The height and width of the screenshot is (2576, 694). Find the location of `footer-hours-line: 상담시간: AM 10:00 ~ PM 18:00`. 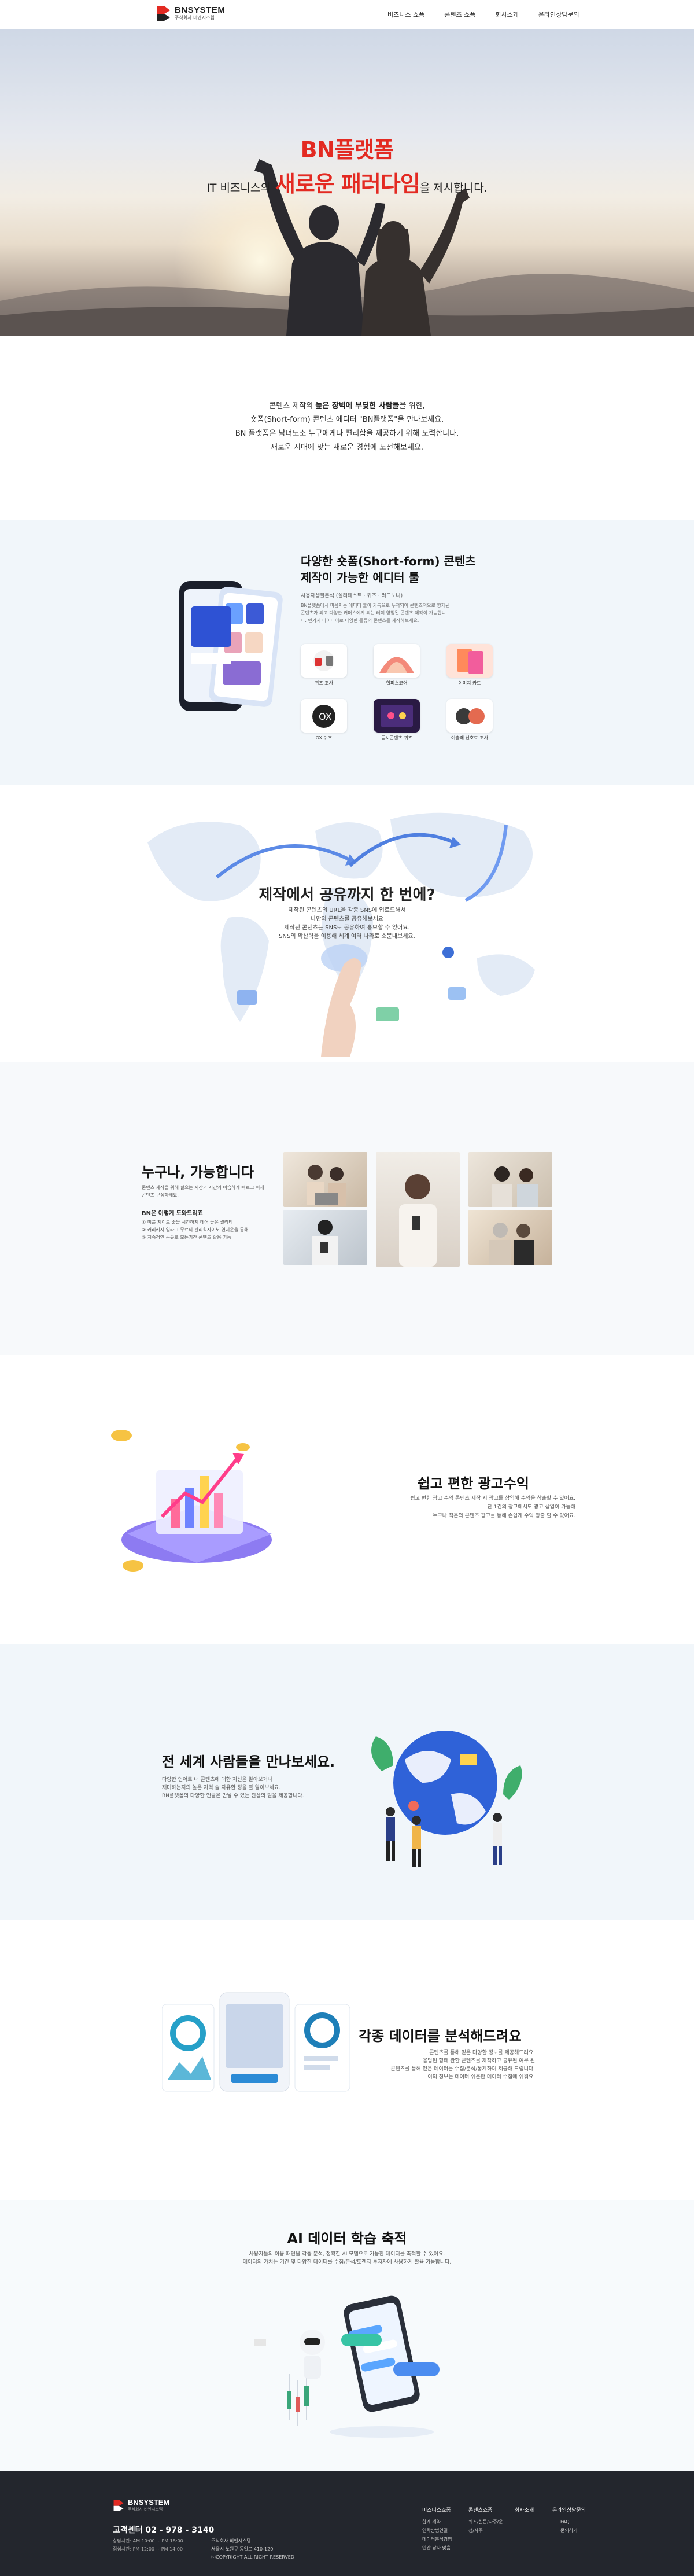

footer-hours-line: 상담시간: AM 10:00 ~ PM 18:00 is located at coordinates (148, 2541).